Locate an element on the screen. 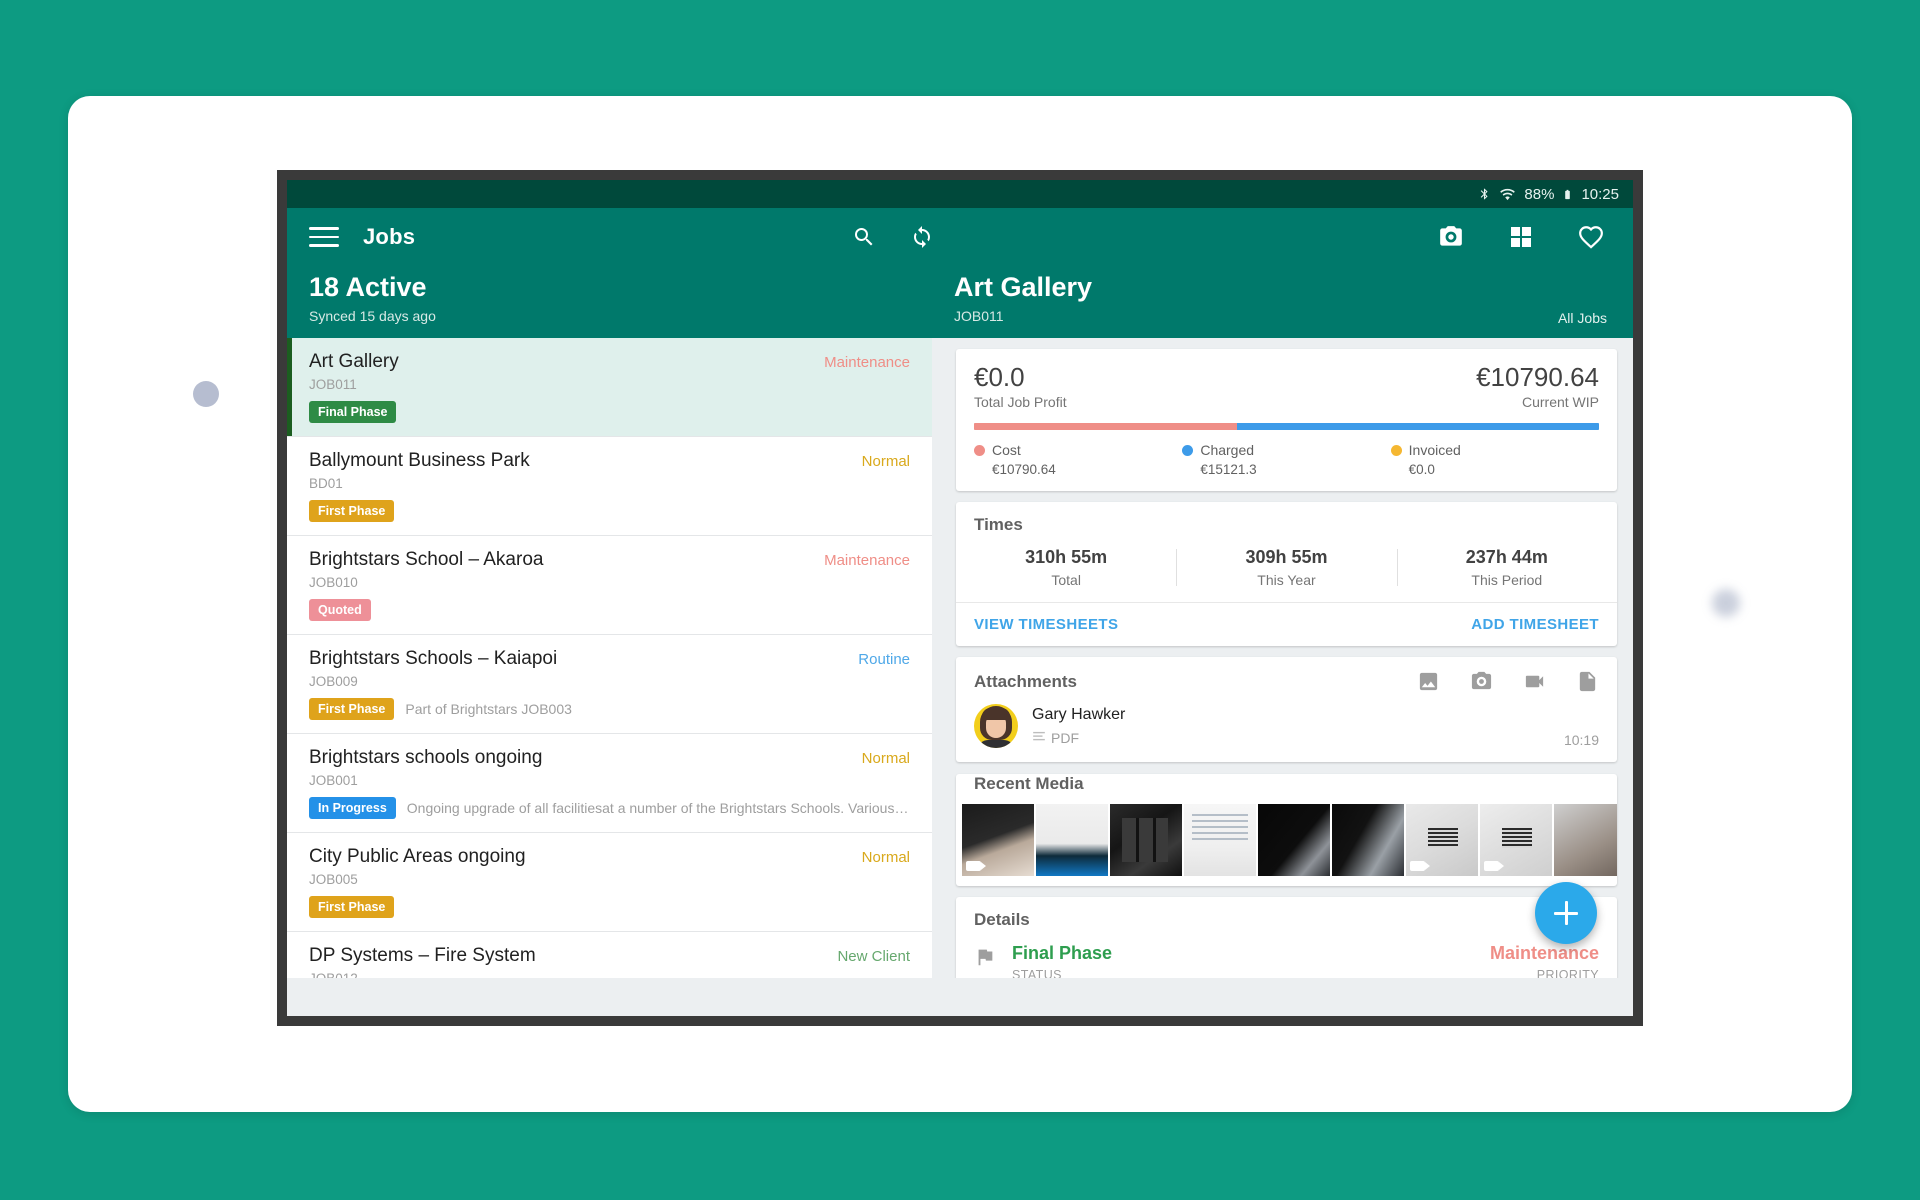 This screenshot has width=1920, height=1200. attachments-actions is located at coordinates (1508, 681).